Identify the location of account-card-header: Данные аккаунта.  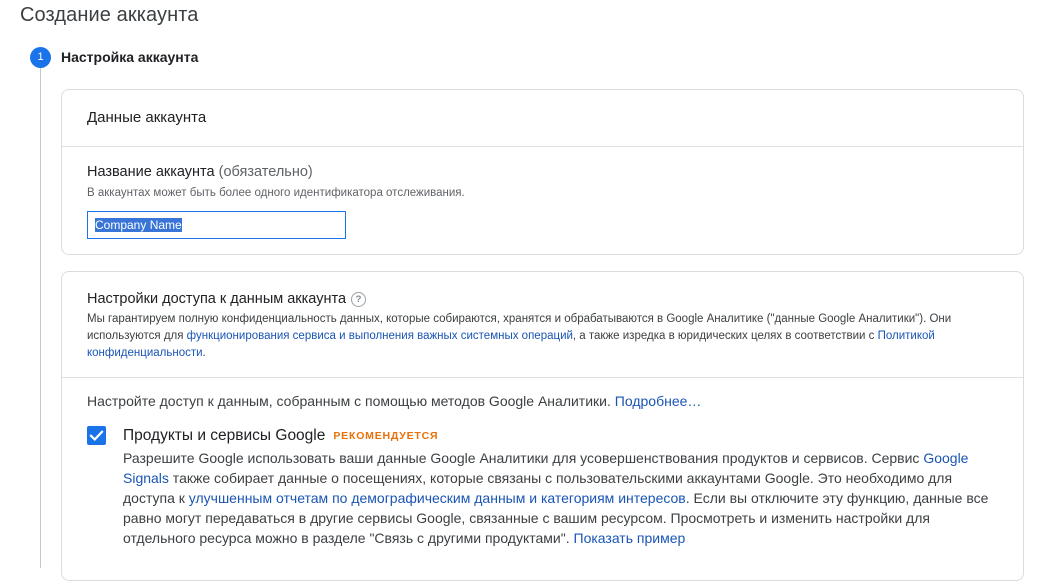
(542, 118).